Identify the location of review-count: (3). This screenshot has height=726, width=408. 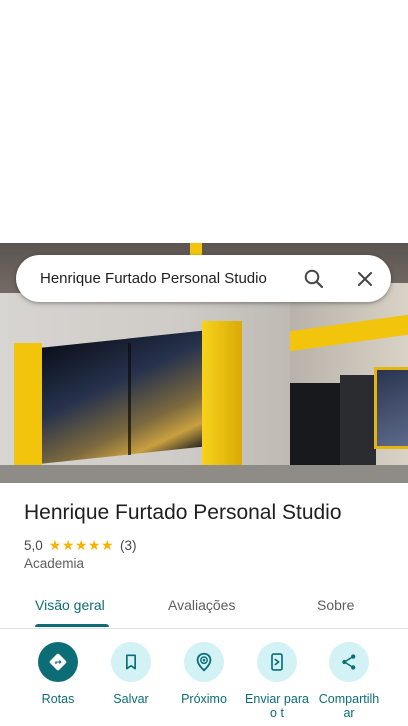
(128, 545).